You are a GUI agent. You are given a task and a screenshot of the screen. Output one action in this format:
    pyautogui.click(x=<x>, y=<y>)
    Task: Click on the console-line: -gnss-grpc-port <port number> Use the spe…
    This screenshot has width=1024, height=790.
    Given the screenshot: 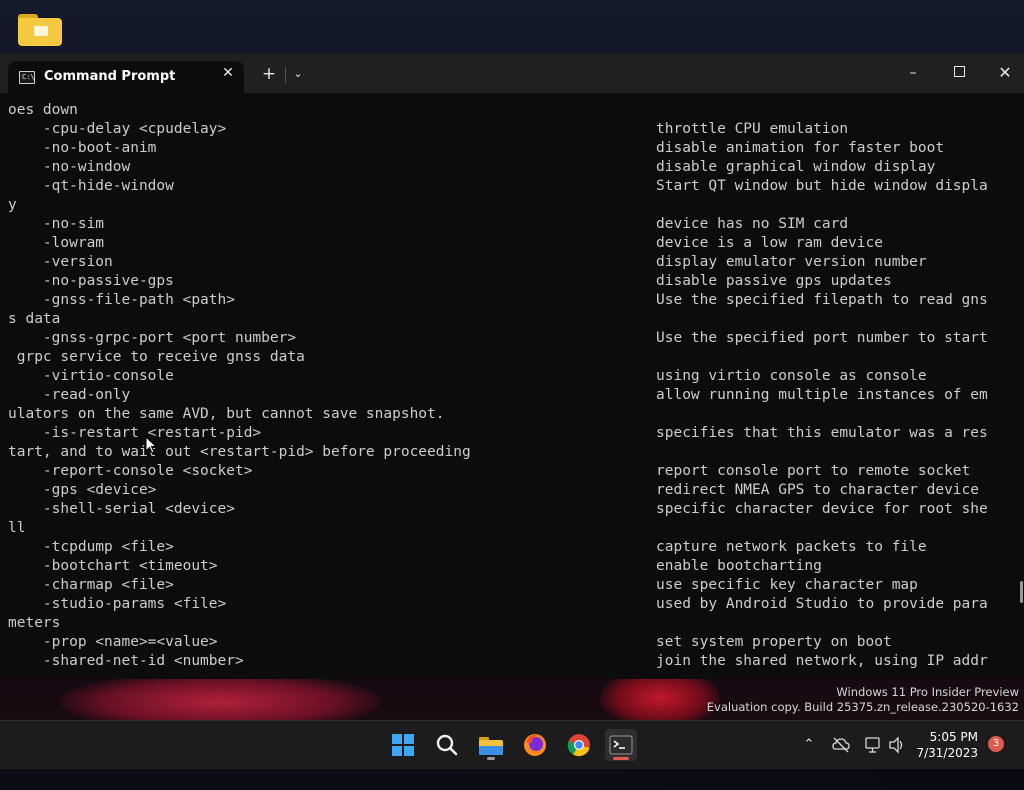 What is the action you would take?
    pyautogui.click(x=510, y=338)
    